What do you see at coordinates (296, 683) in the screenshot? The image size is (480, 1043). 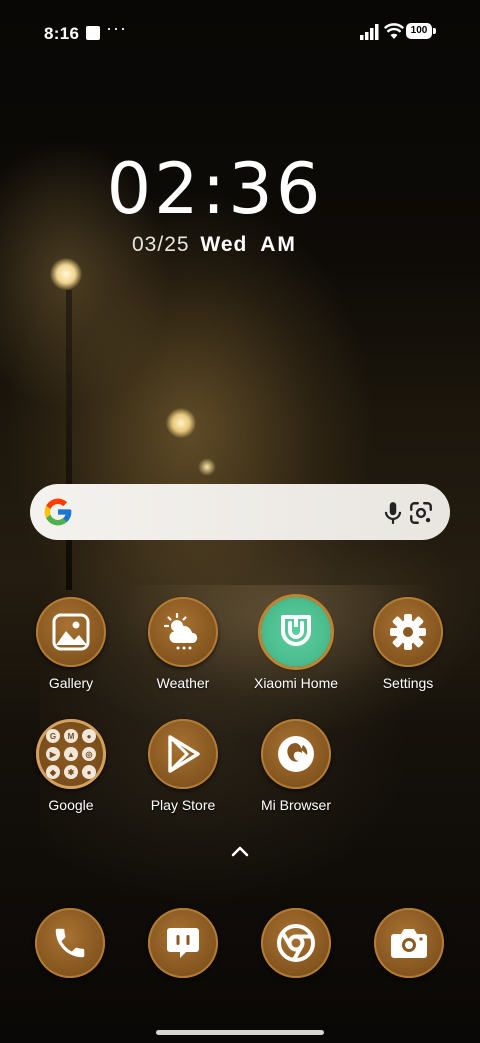 I see `app-label: Xiaomi Home` at bounding box center [296, 683].